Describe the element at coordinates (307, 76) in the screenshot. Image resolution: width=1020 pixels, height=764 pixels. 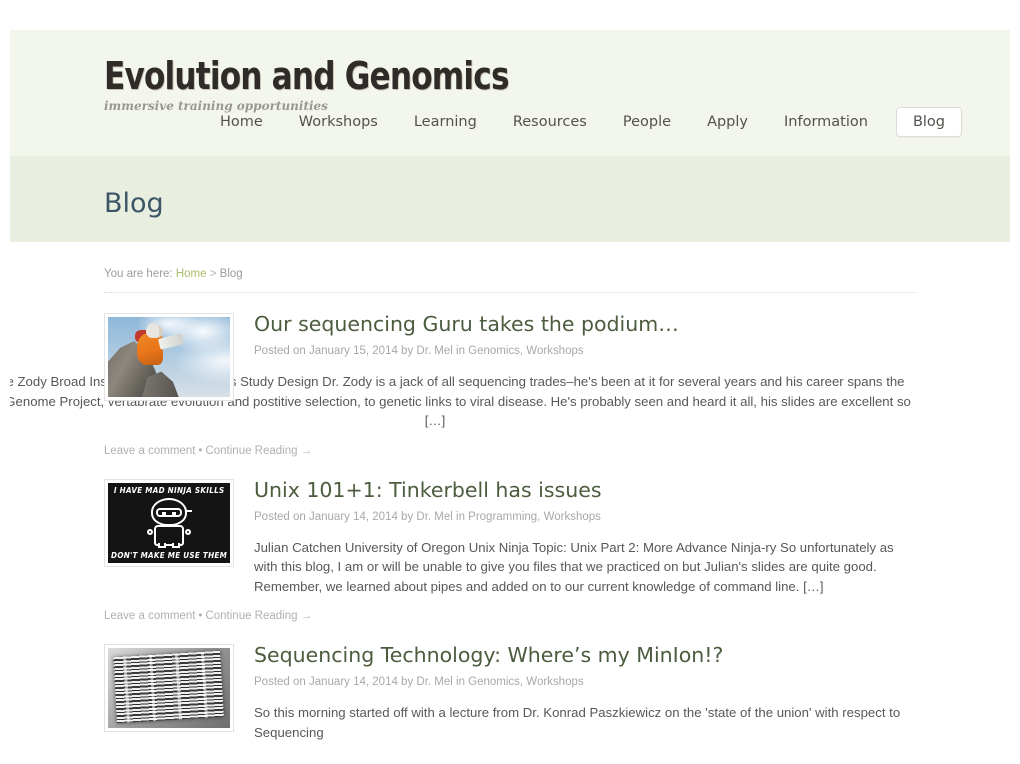
I see `site-title: Evolution and Genomics` at that location.